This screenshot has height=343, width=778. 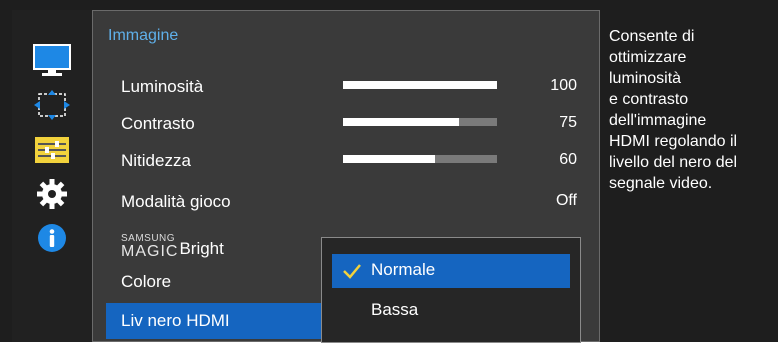 I want to click on menu-row-sharpness: Nitidezza 60, so click(x=346, y=161).